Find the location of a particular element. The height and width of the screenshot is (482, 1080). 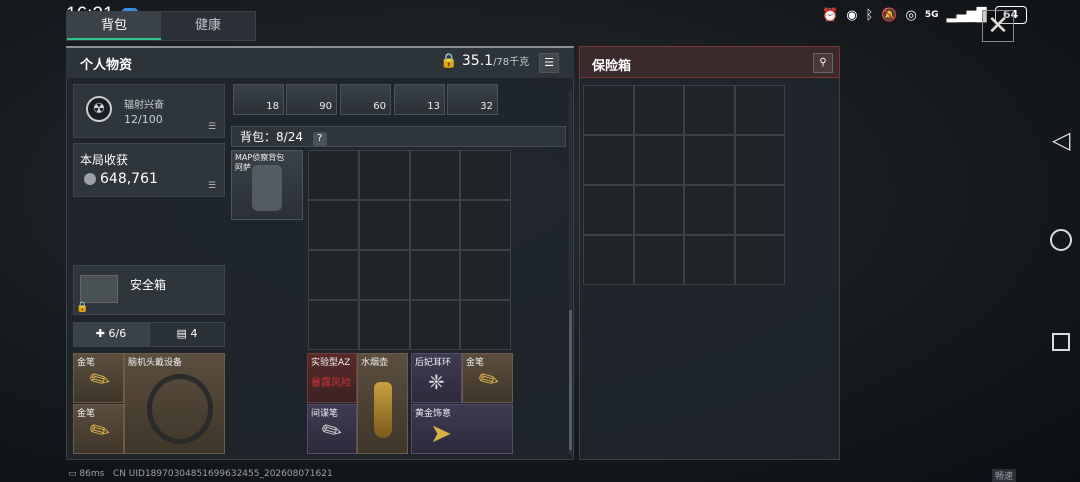

medkit-count: 6/6 is located at coordinates (117, 333).